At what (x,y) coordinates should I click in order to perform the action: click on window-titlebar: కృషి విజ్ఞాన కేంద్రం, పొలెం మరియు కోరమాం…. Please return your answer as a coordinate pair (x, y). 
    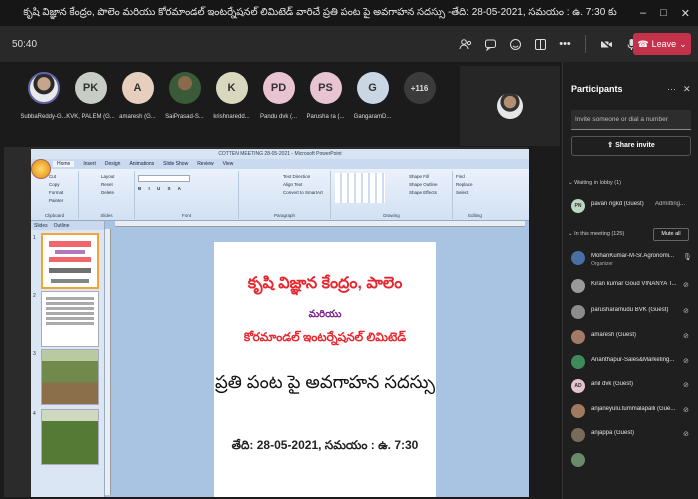
    Looking at the image, I should click on (349, 13).